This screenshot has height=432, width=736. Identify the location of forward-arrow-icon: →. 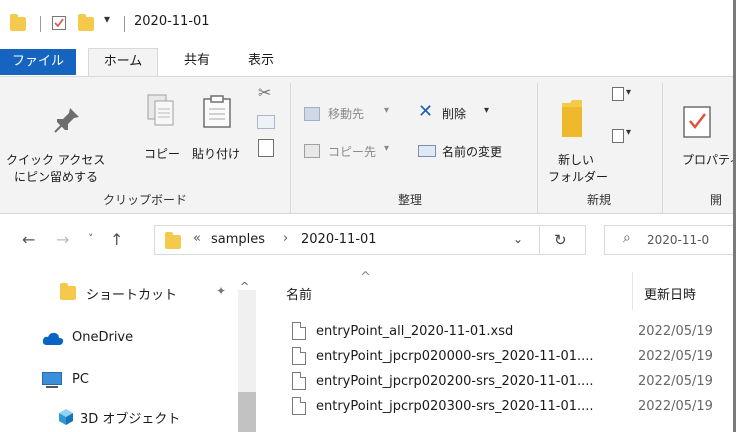
(62, 239).